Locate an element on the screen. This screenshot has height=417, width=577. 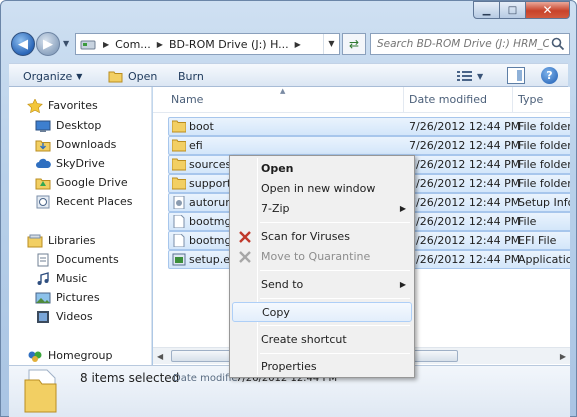
scroll-right-icon: ▶ is located at coordinates (563, 356).